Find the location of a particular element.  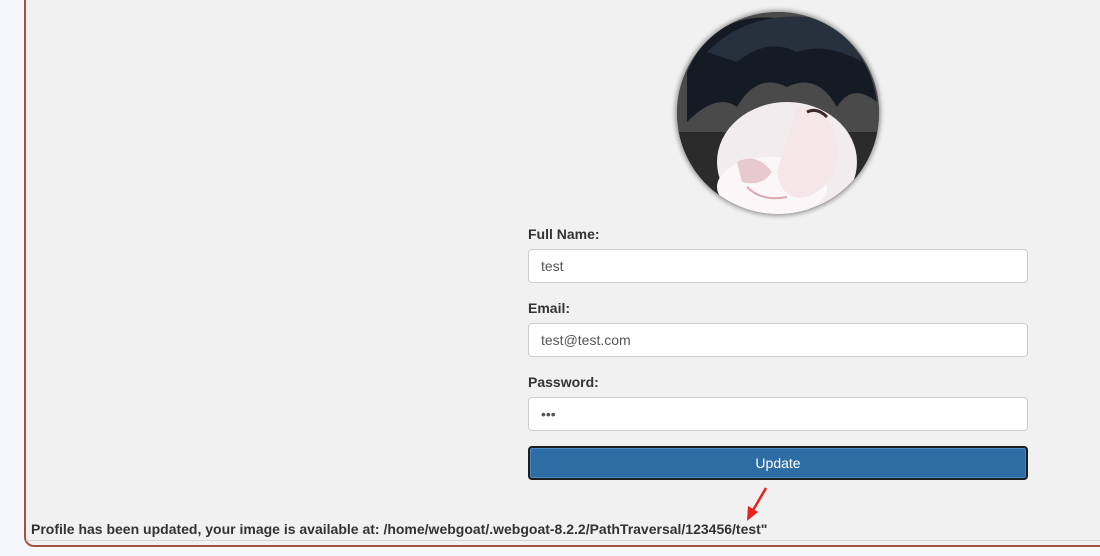

email-input: test@test.com is located at coordinates (778, 340).